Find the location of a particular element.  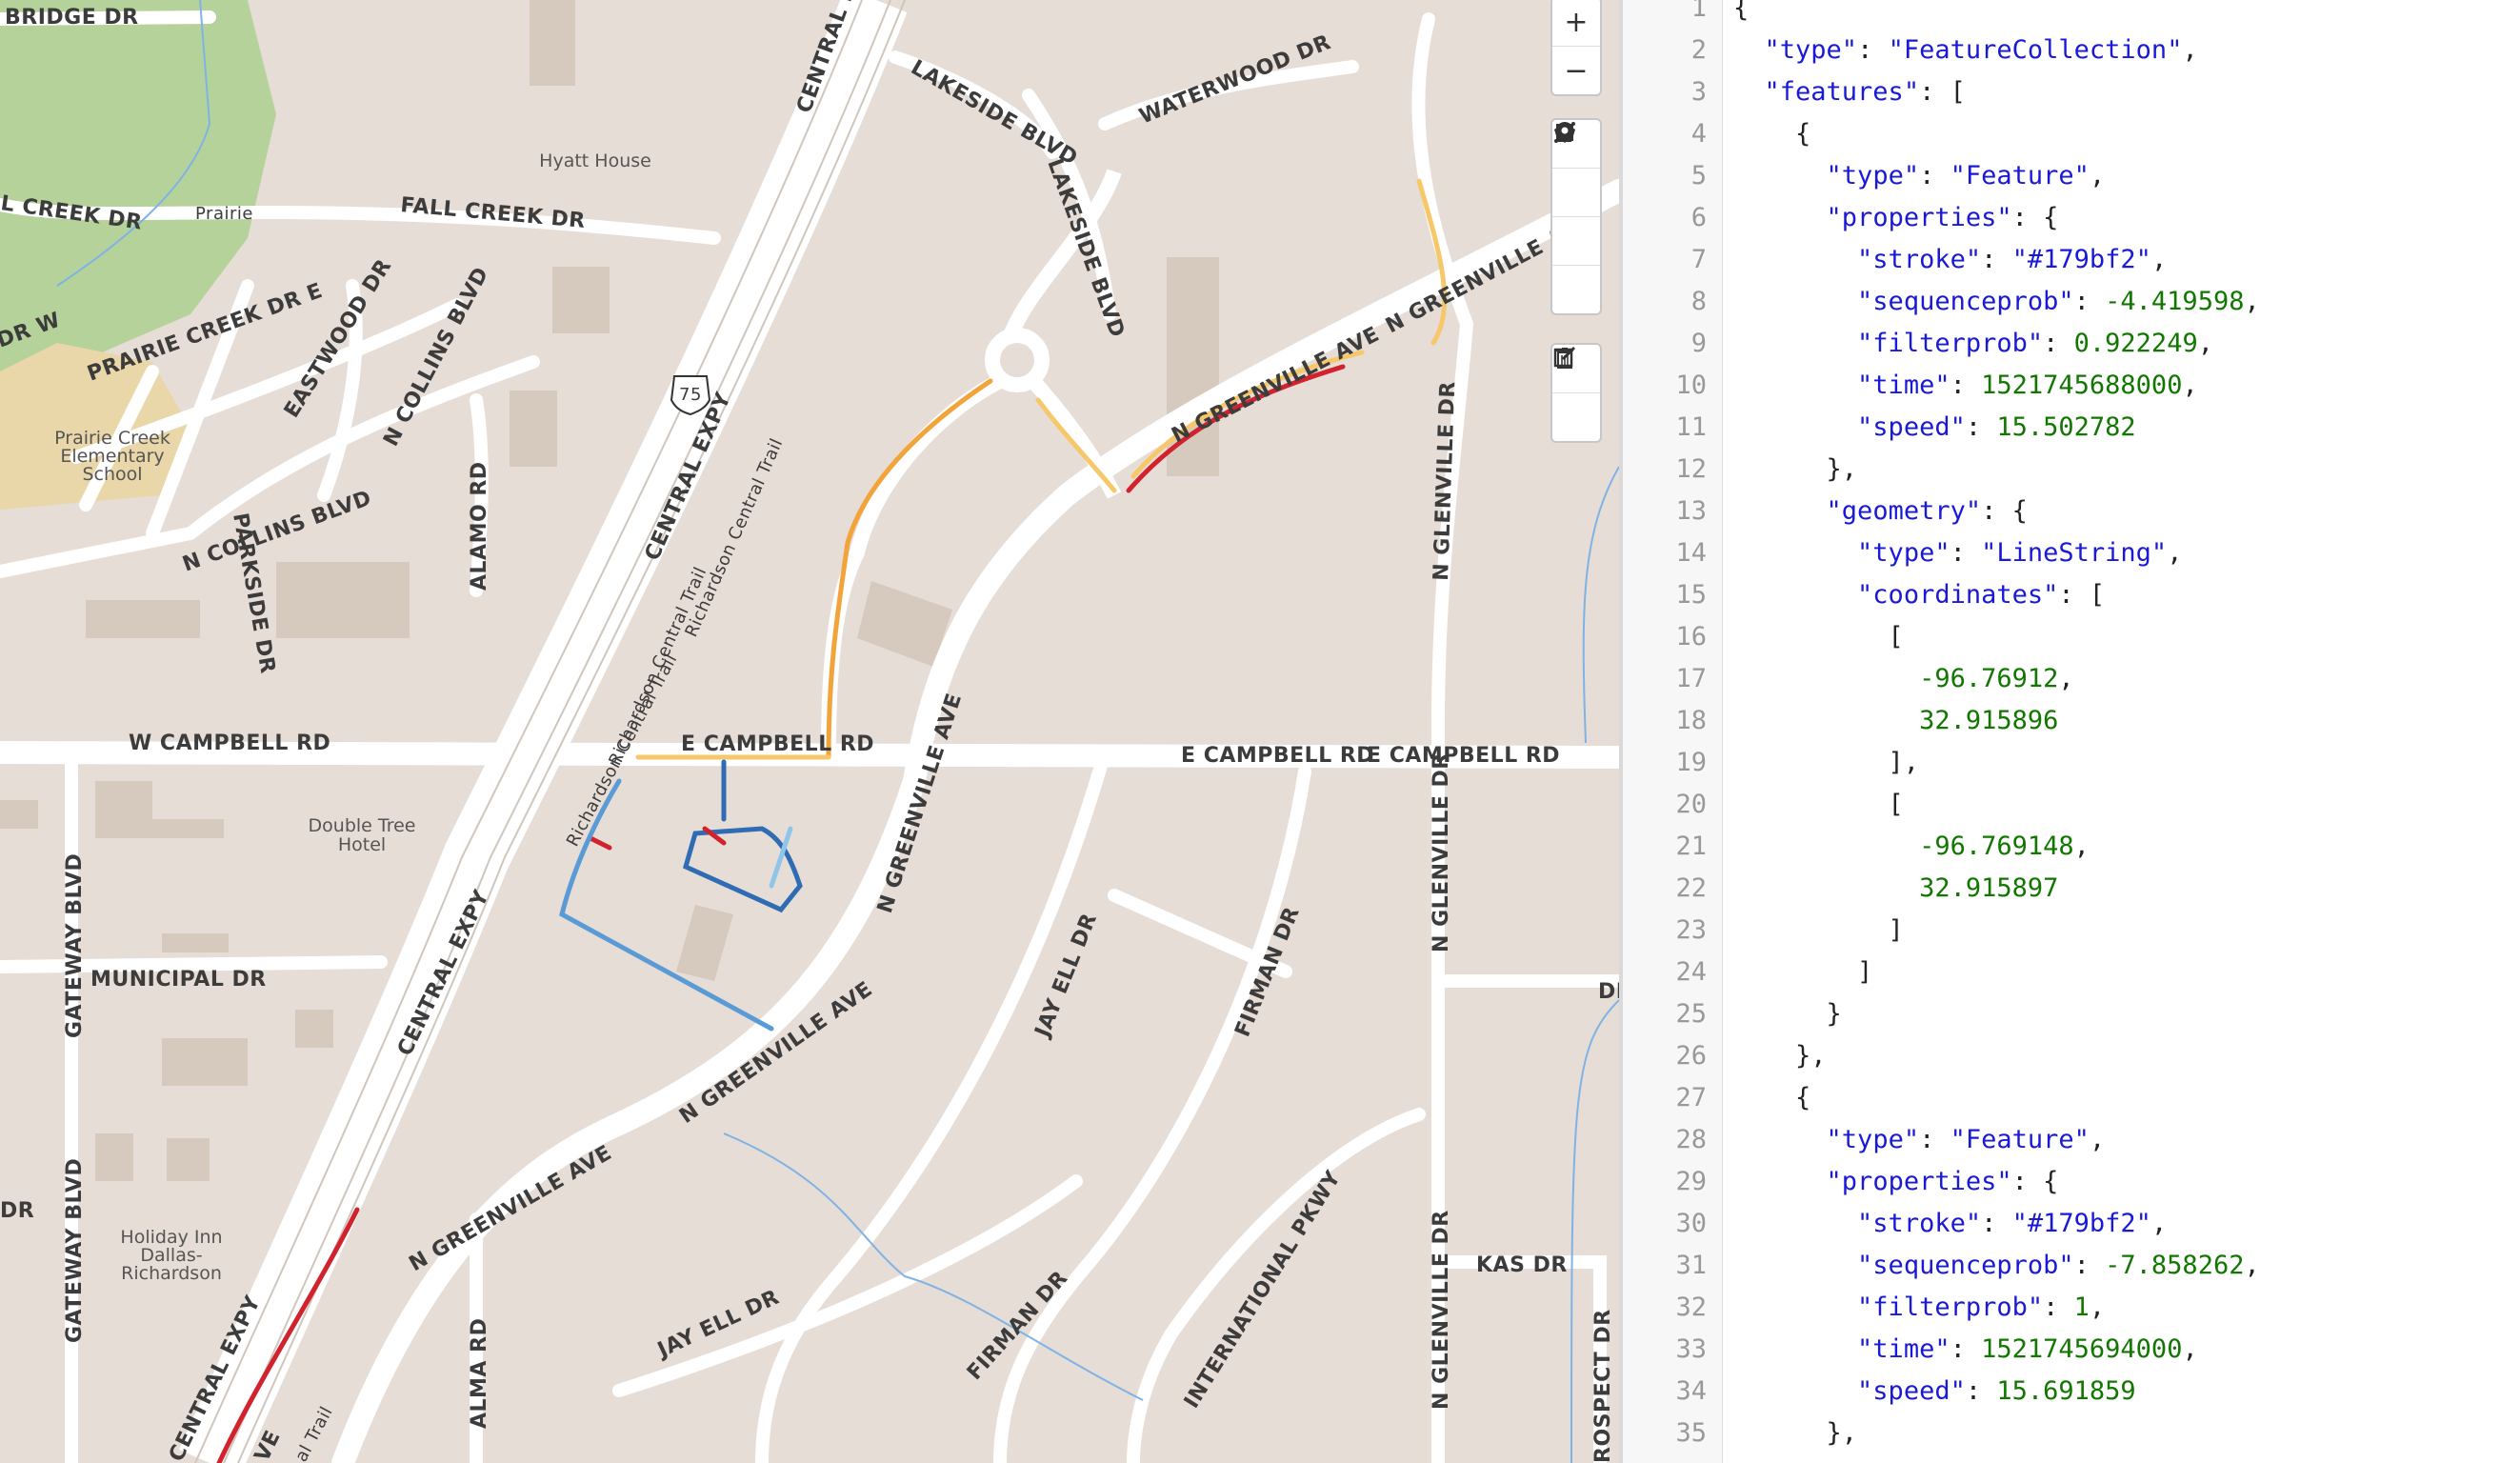

line-number: 6 is located at coordinates (1698, 217).